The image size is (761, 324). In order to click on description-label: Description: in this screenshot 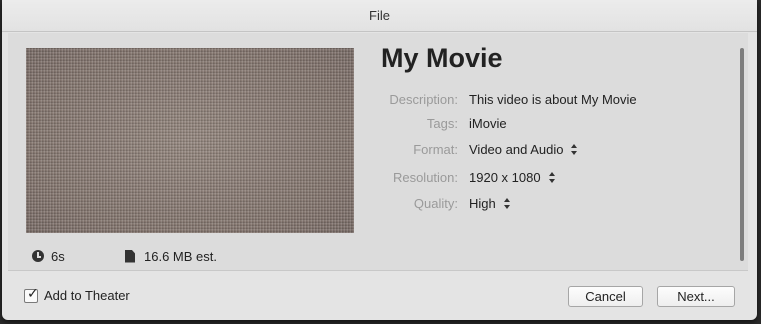, I will do `click(423, 99)`.